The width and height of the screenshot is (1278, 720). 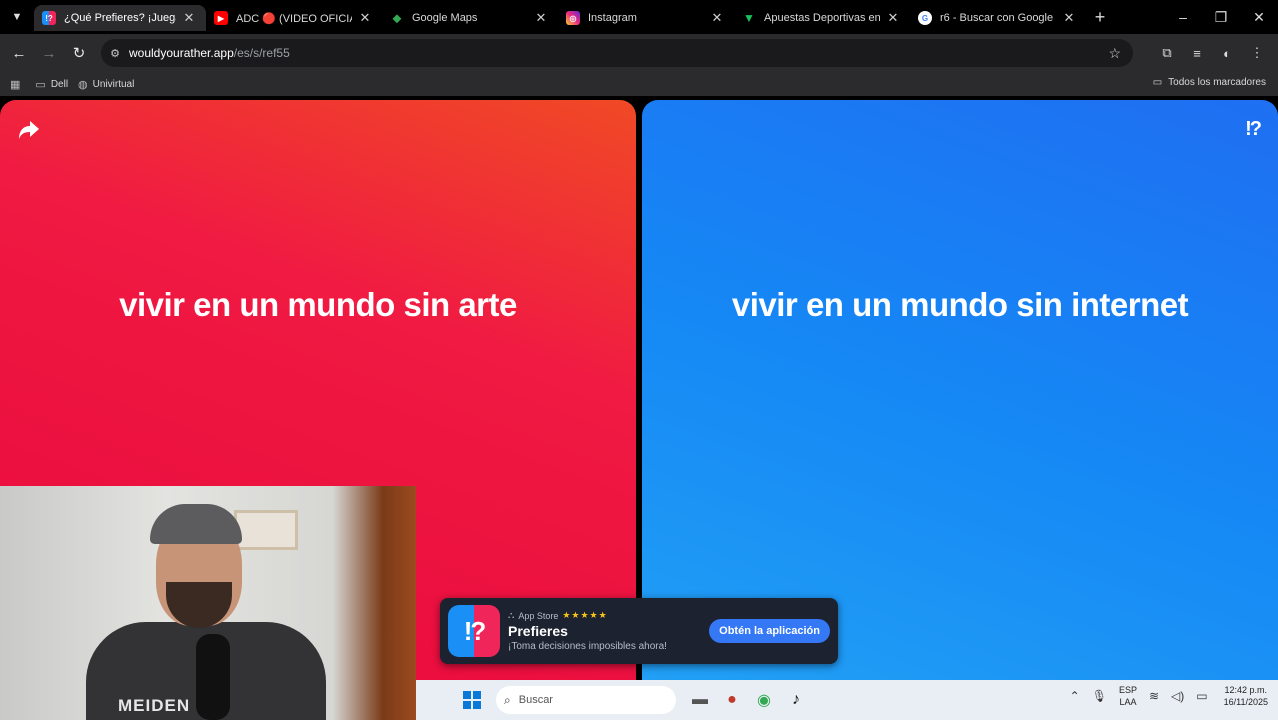 I want to click on app-icon: !?, so click(x=474, y=631).